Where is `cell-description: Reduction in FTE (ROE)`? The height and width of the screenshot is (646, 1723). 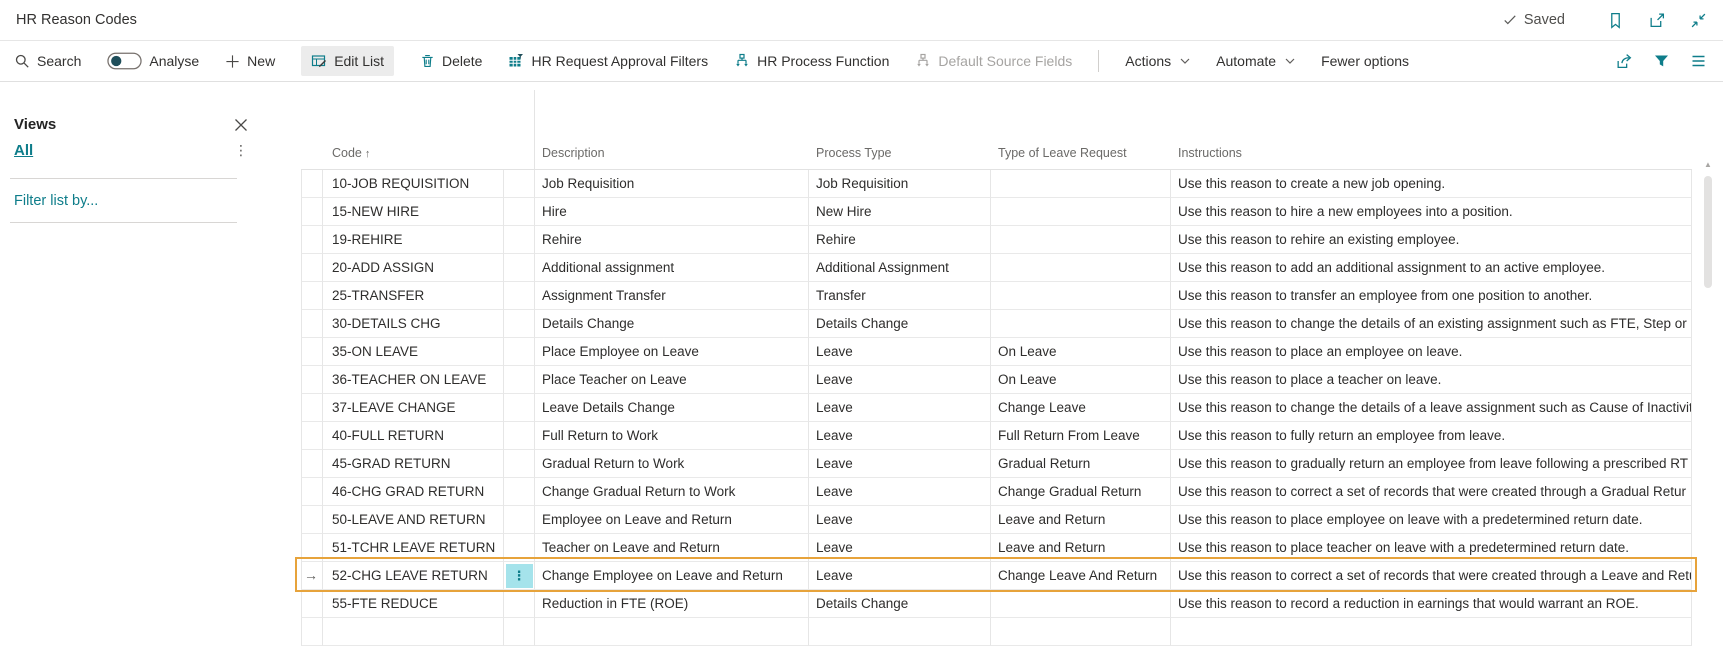
cell-description: Reduction in FTE (ROE) is located at coordinates (672, 604).